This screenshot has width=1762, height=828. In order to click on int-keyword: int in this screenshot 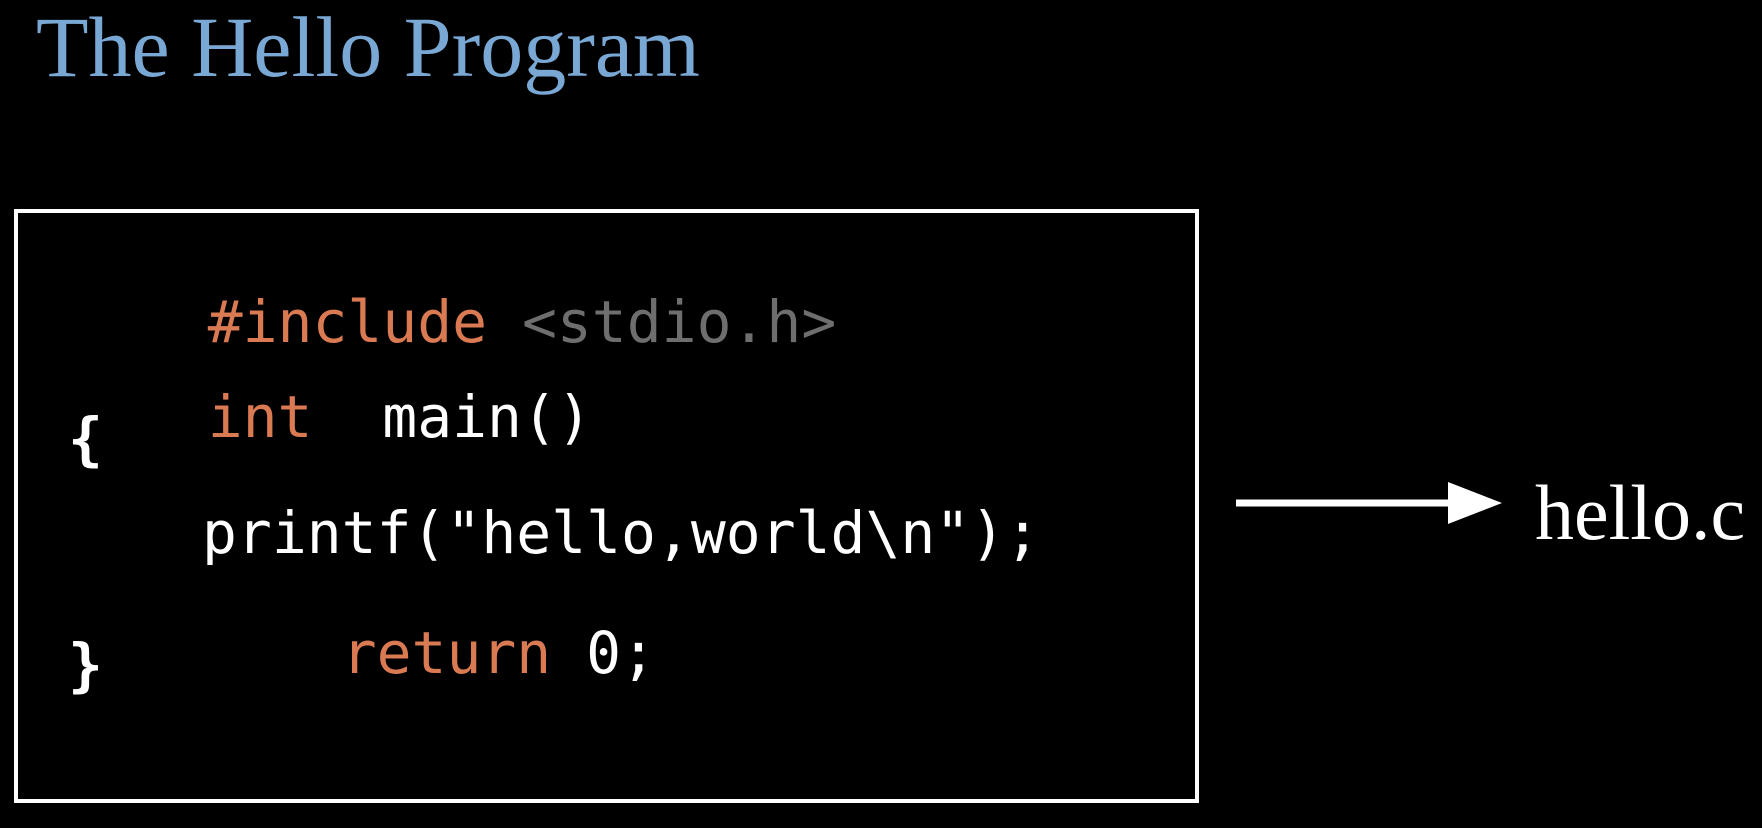, I will do `click(260, 417)`.